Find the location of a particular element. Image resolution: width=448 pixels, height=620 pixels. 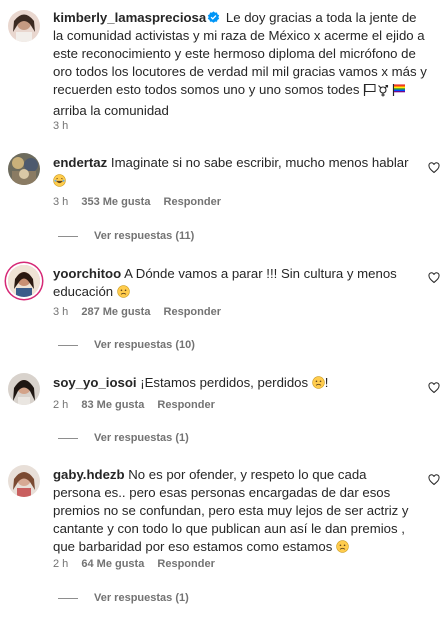

flag-icons is located at coordinates (385, 92).